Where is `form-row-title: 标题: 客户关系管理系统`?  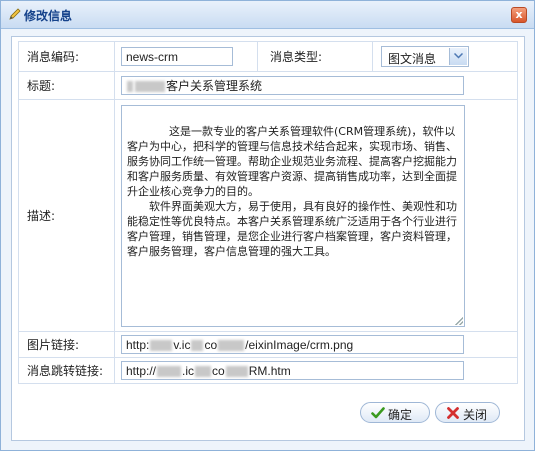
form-row-title: 标题: 客户关系管理系统 is located at coordinates (268, 85).